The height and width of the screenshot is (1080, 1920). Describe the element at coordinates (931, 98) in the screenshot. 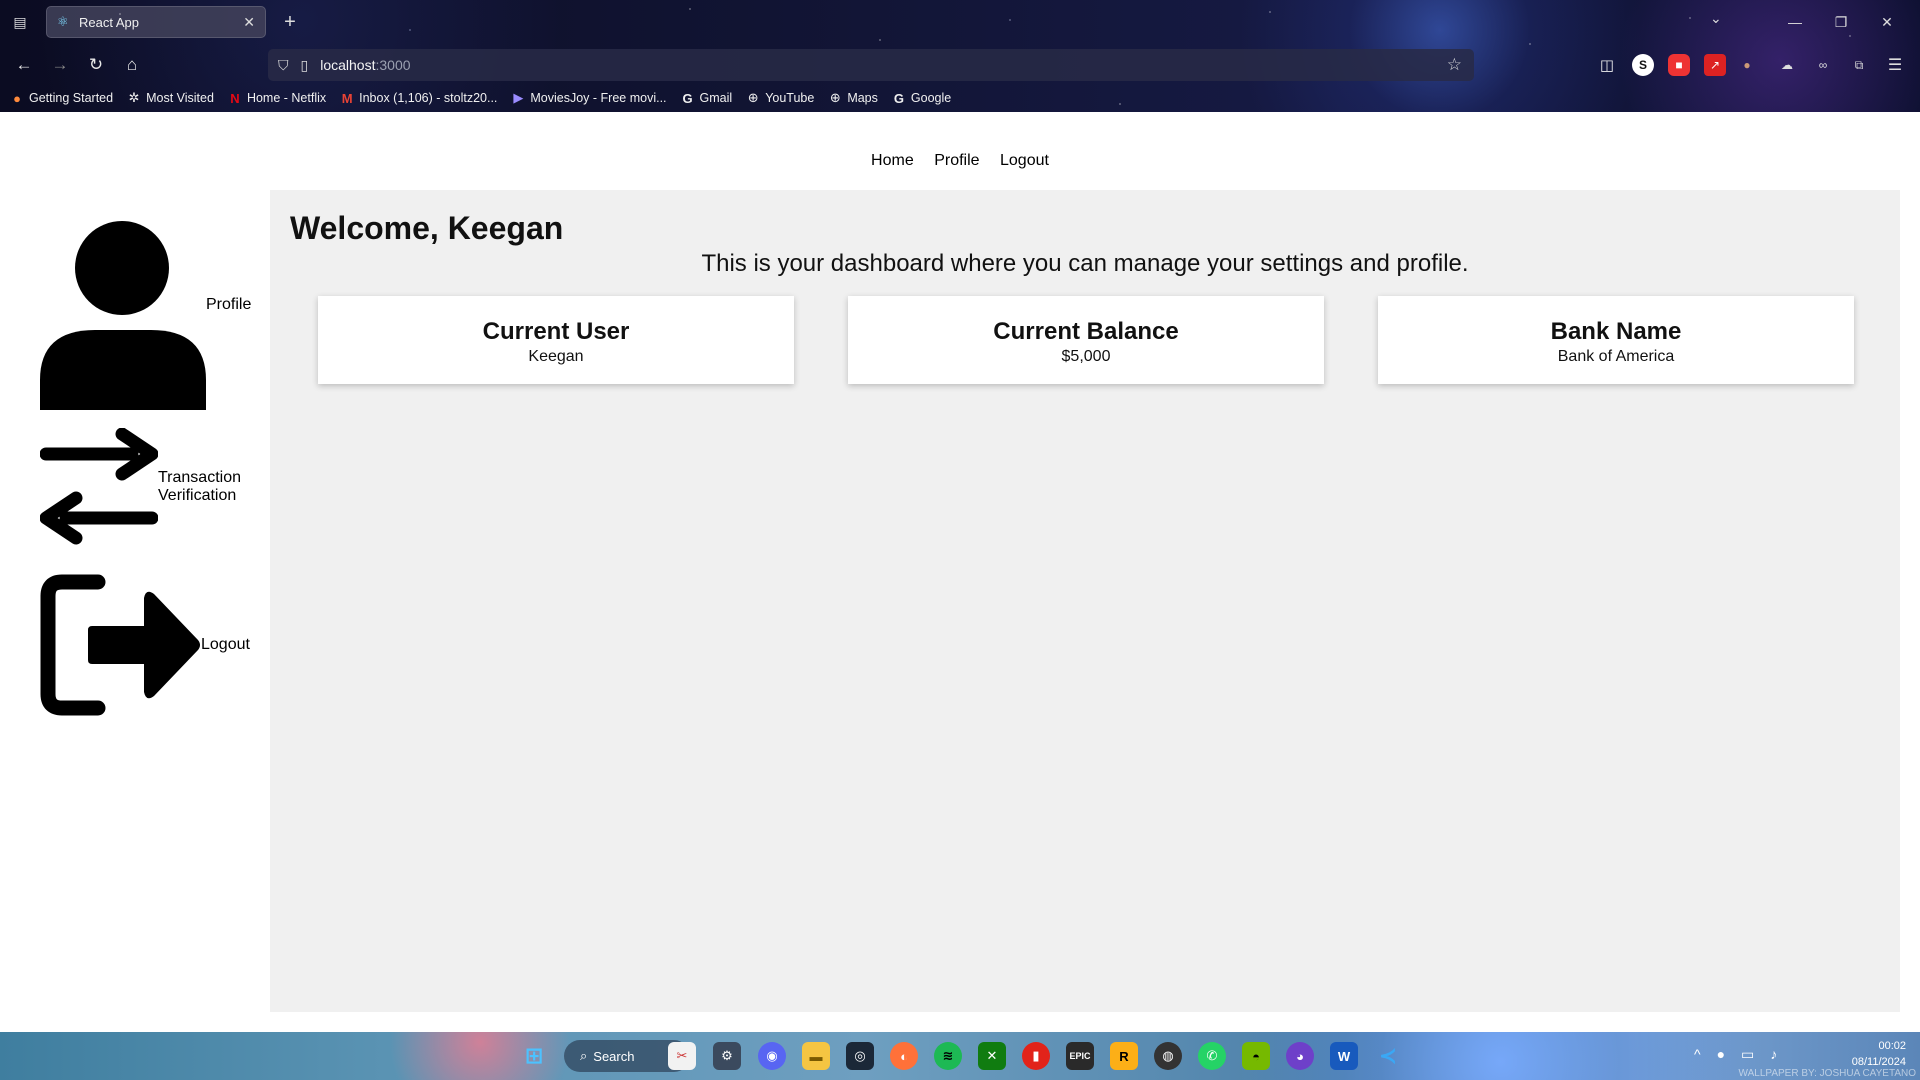

I see `bookmark-label: Google` at that location.